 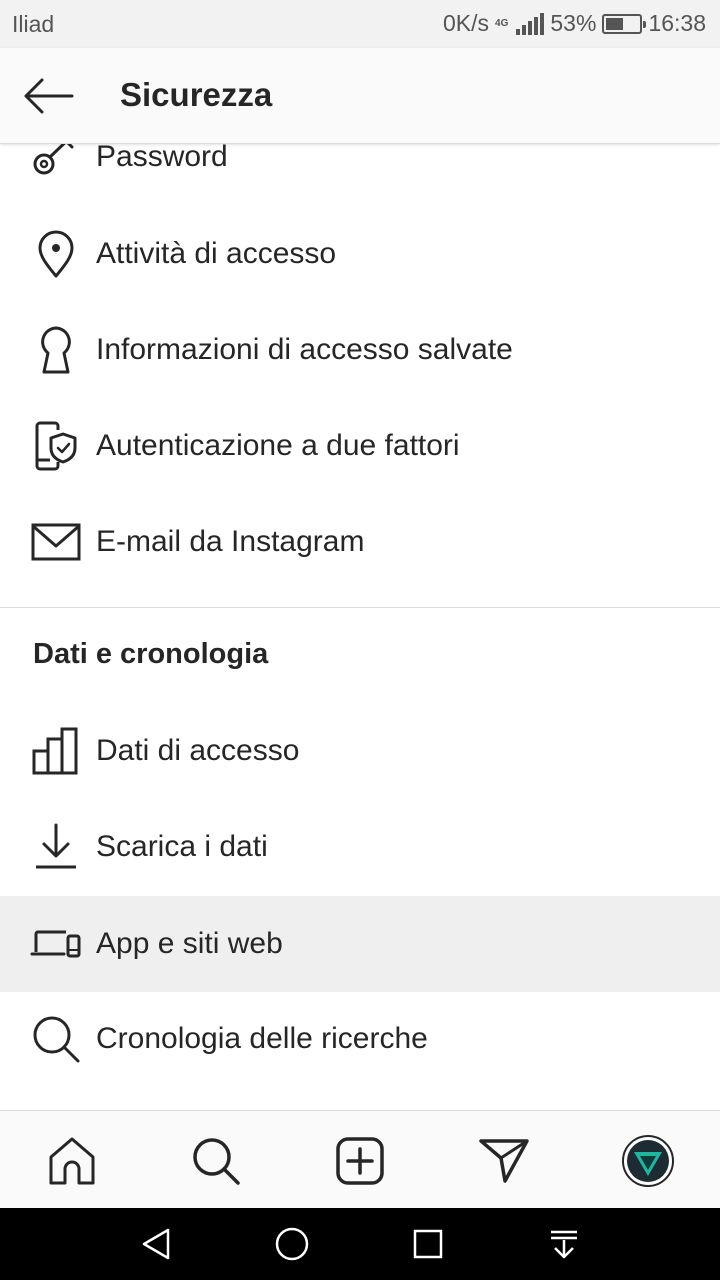 What do you see at coordinates (56, 446) in the screenshot?
I see `phone-shield-icon` at bounding box center [56, 446].